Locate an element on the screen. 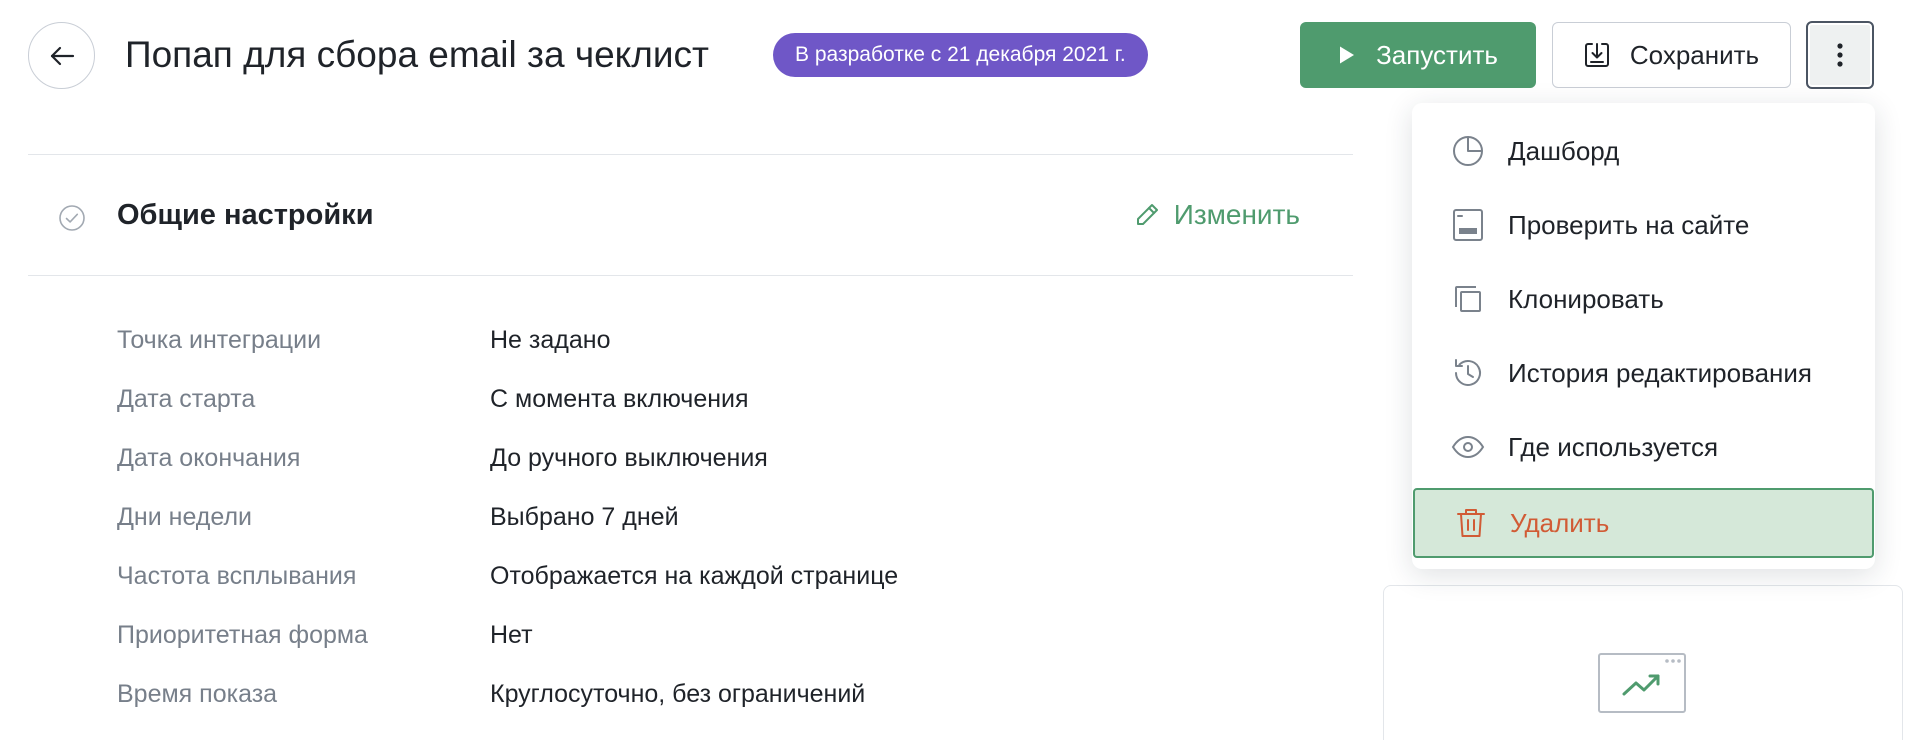 The image size is (1920, 740). settings-value: До ручного выключения is located at coordinates (629, 458).